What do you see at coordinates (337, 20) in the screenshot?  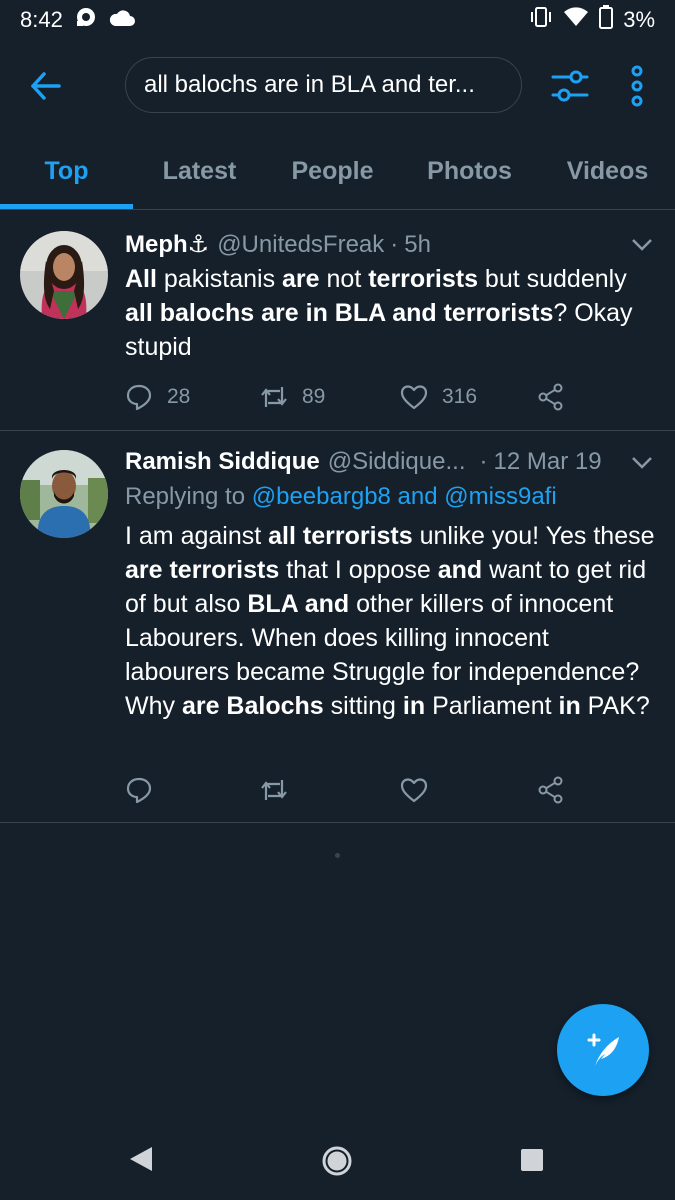 I see `status-bar: 8:42 3%` at bounding box center [337, 20].